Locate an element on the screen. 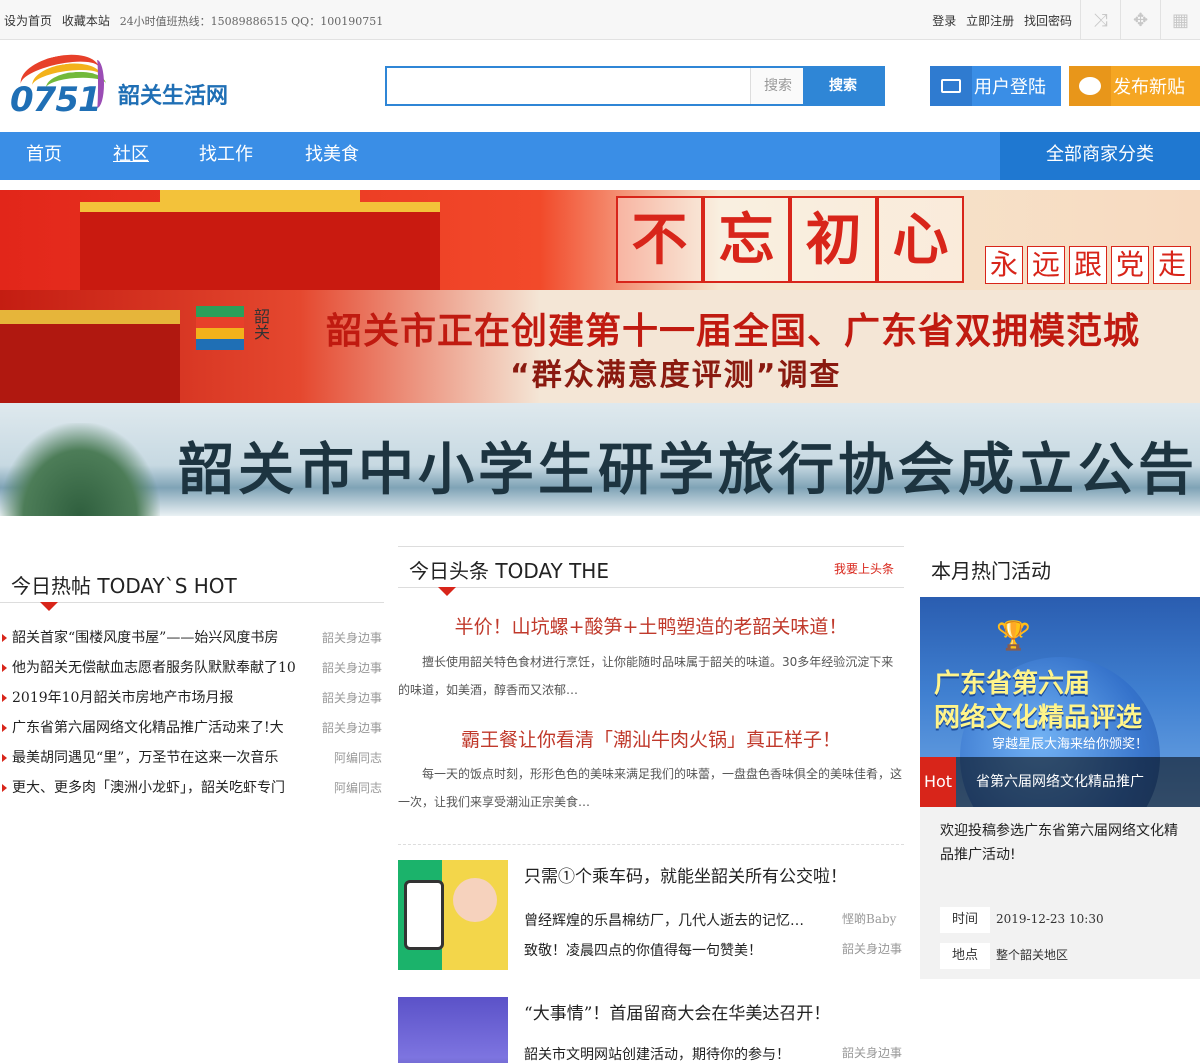 This screenshot has width=1200, height=1063. search-hint: 搜索 is located at coordinates (777, 86).